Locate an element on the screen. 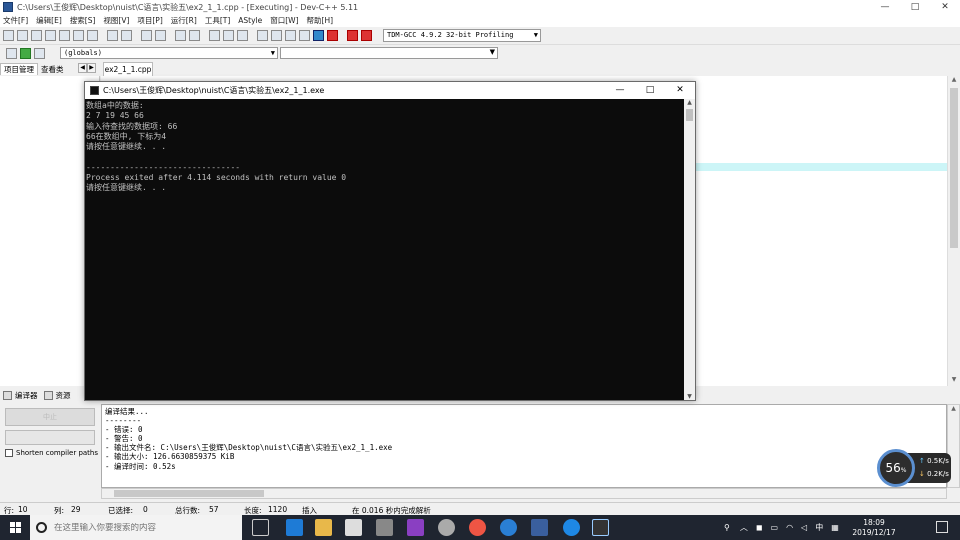 The height and width of the screenshot is (540, 960). taskbar-search-input is located at coordinates (144, 527).